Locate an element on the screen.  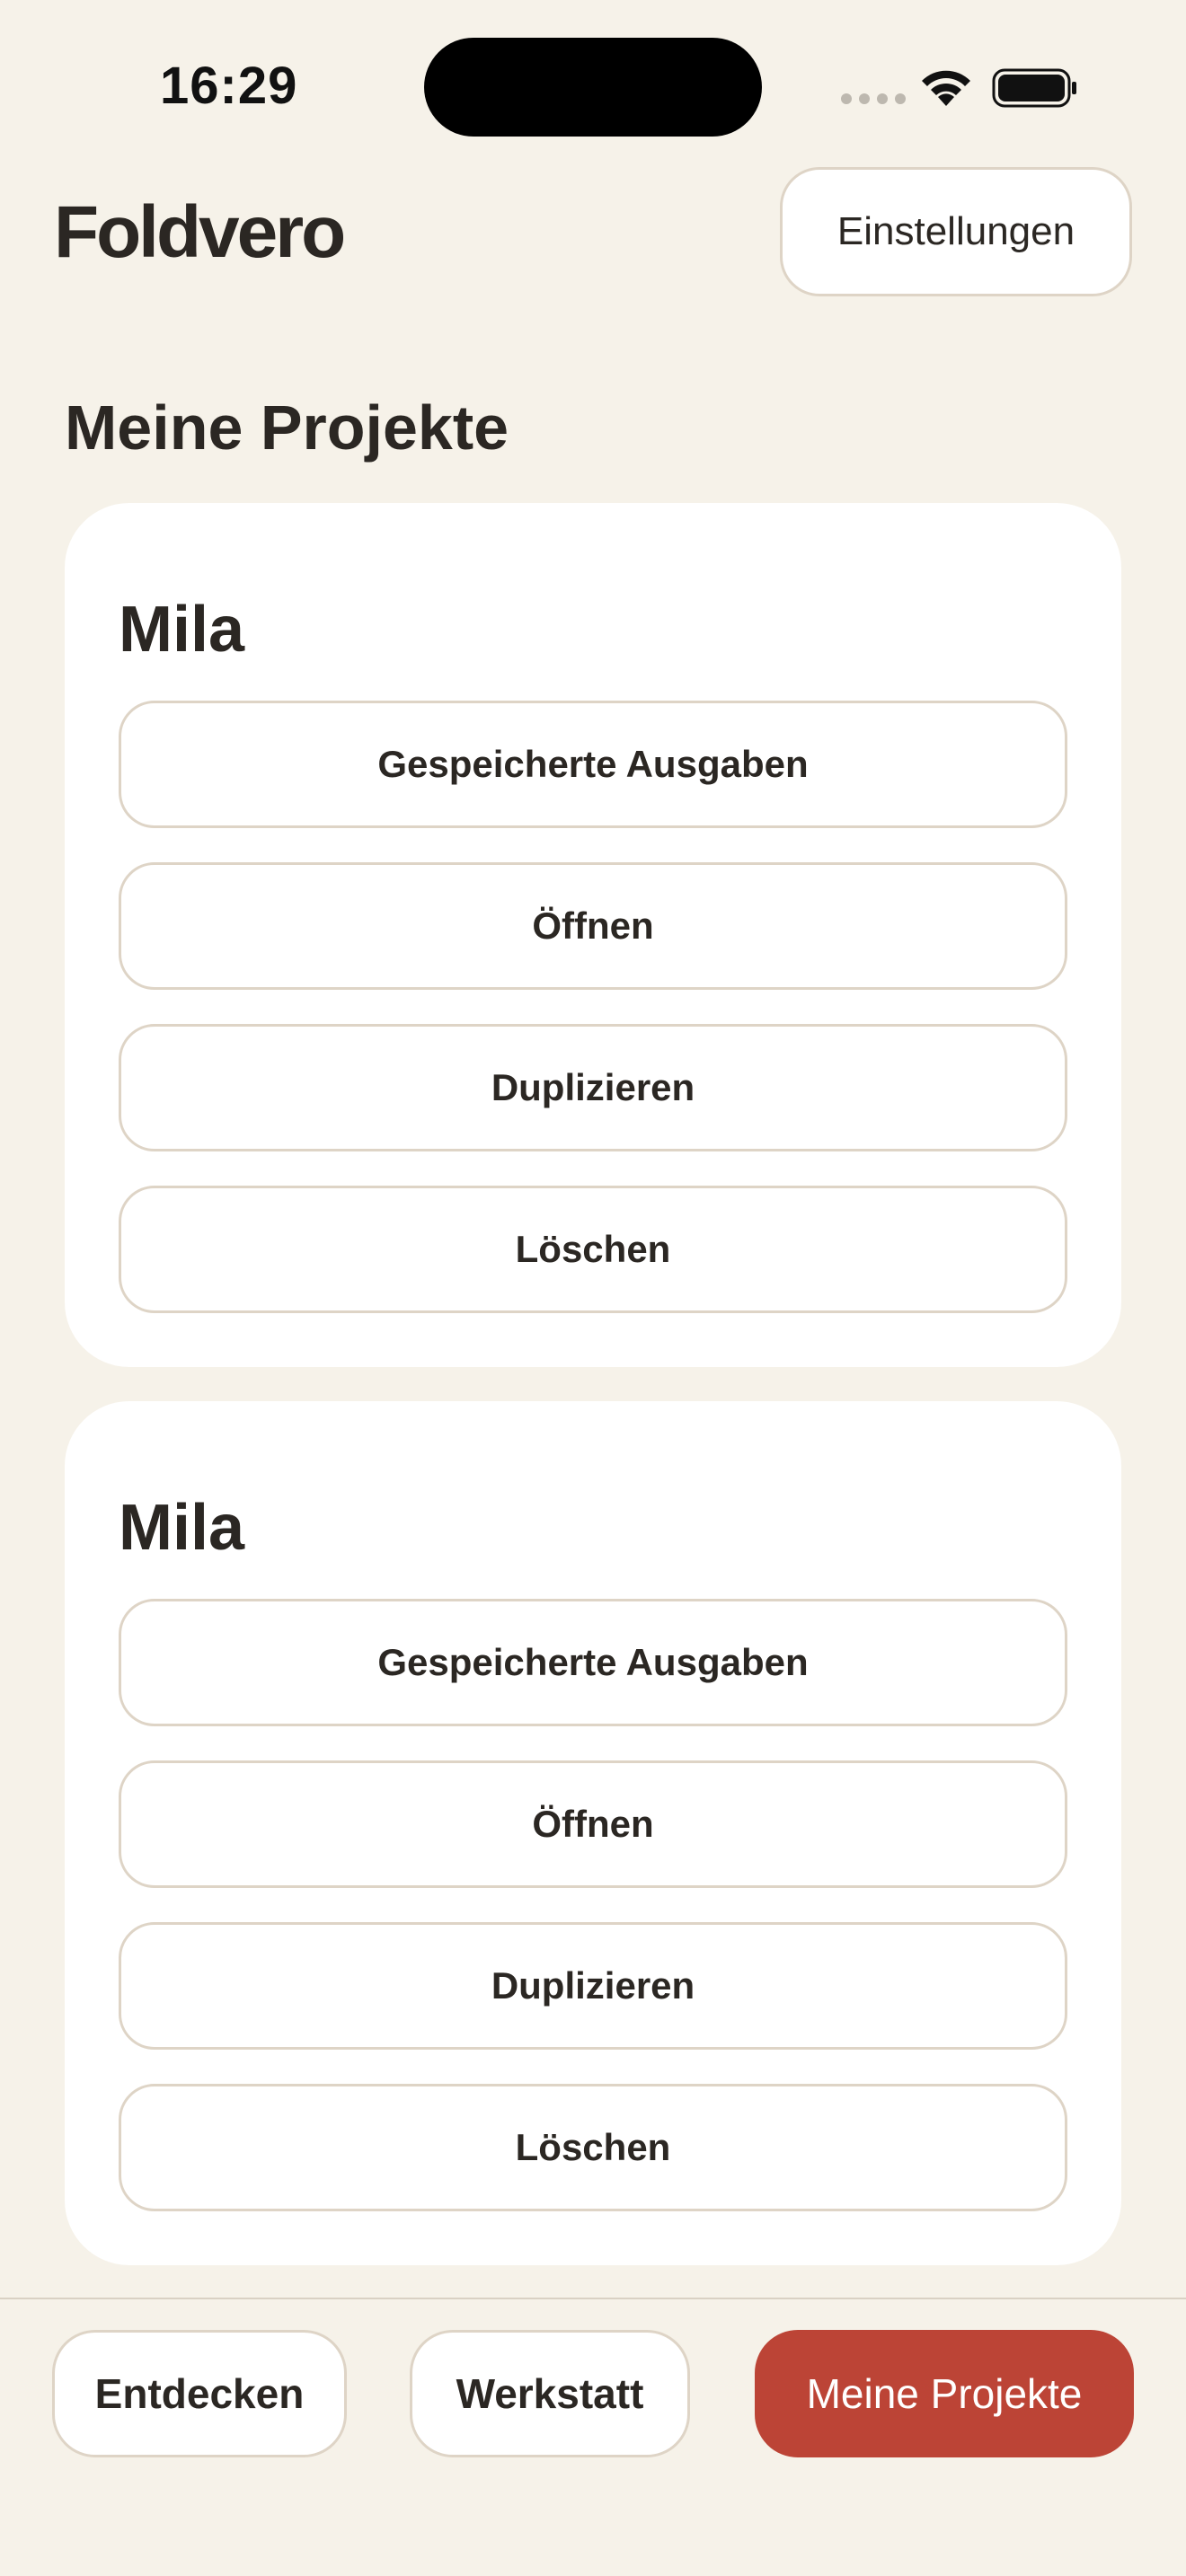
battery-icon is located at coordinates (1034, 88).